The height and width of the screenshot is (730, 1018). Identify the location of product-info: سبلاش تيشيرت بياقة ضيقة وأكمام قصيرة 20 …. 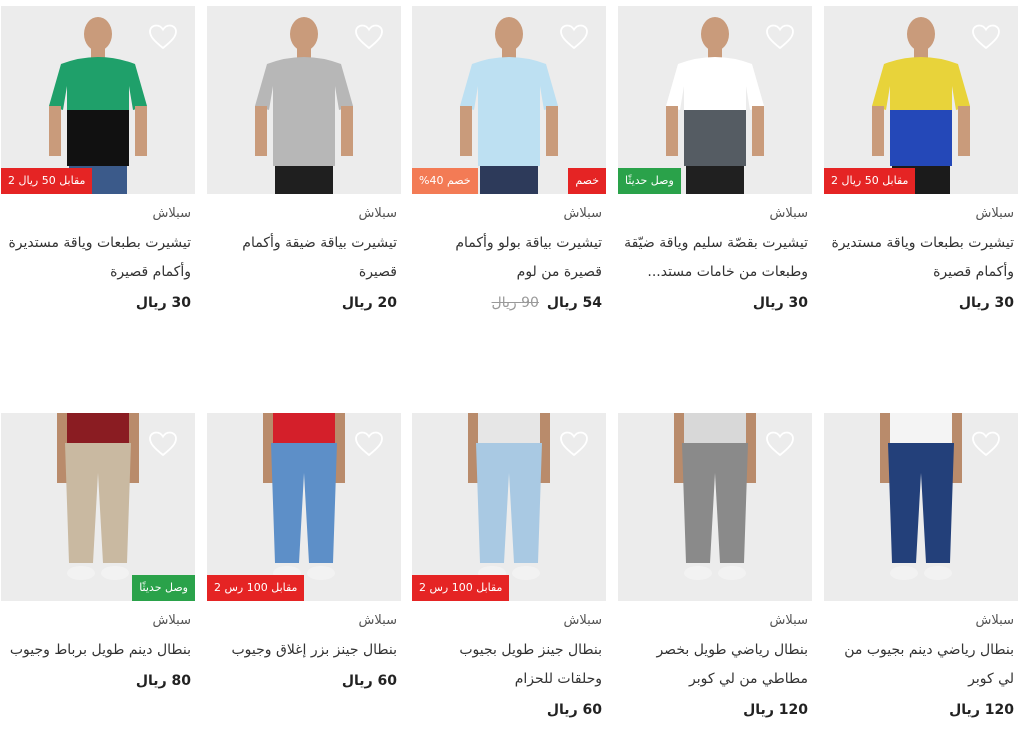
(304, 253).